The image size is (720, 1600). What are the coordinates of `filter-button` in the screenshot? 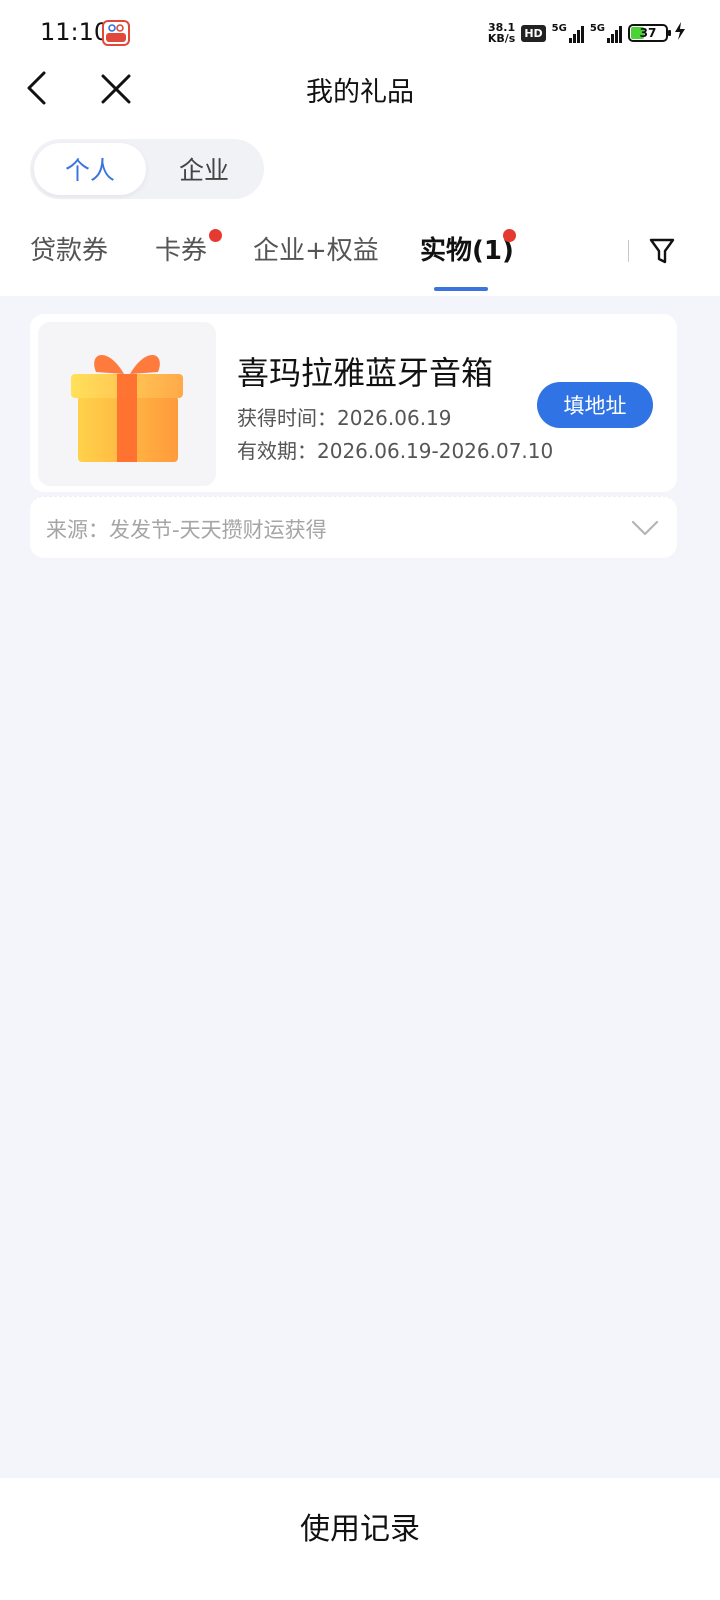 It's located at (662, 251).